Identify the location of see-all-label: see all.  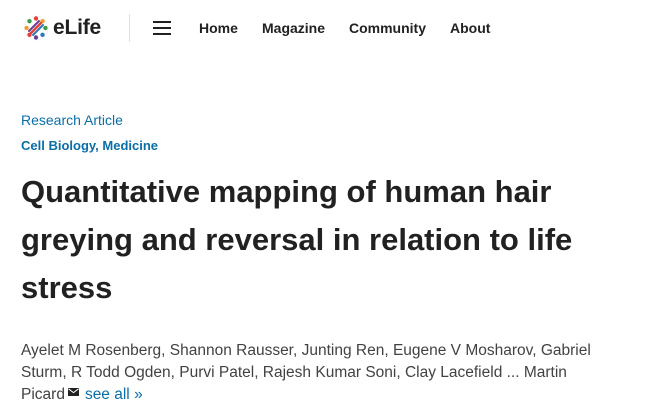
(107, 394).